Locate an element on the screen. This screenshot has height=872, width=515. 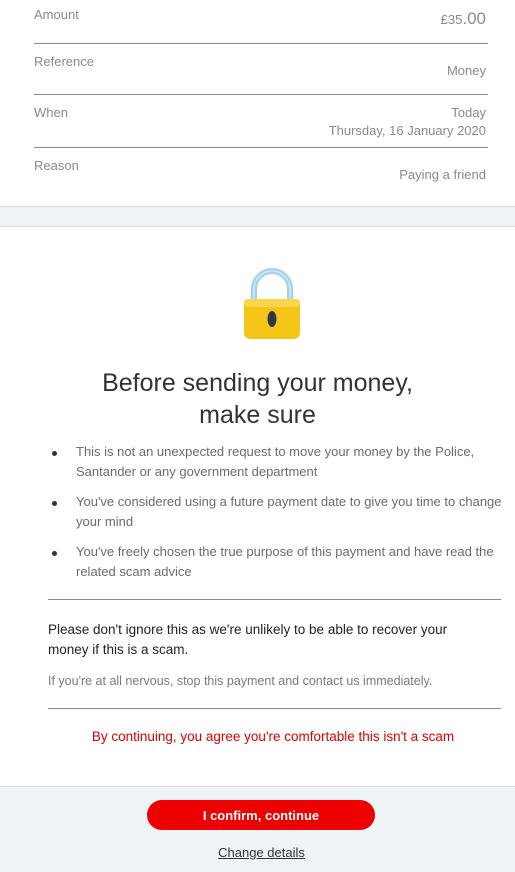
when-row: When Today Thursday, 16 January 2020 is located at coordinates (261, 121).